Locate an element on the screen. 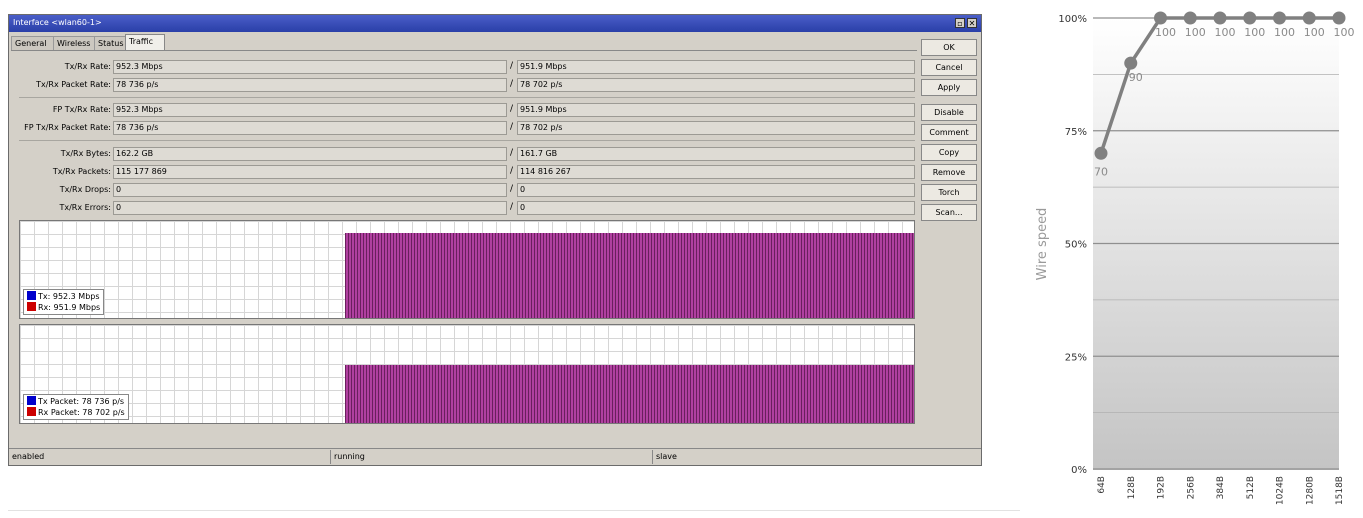 The width and height of the screenshot is (1363, 518). apply-button: Apply is located at coordinates (949, 87).